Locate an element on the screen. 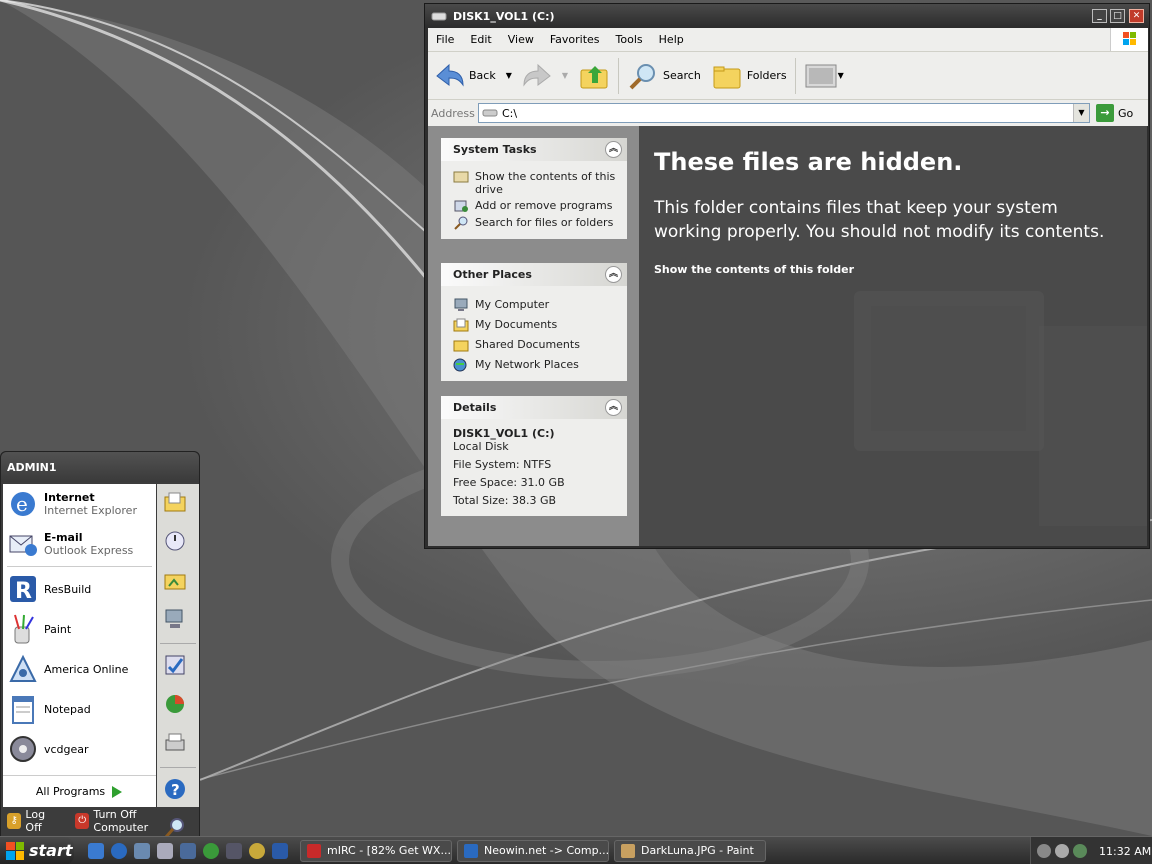  start-item-resbuild: R ResBuild is located at coordinates (79, 589).